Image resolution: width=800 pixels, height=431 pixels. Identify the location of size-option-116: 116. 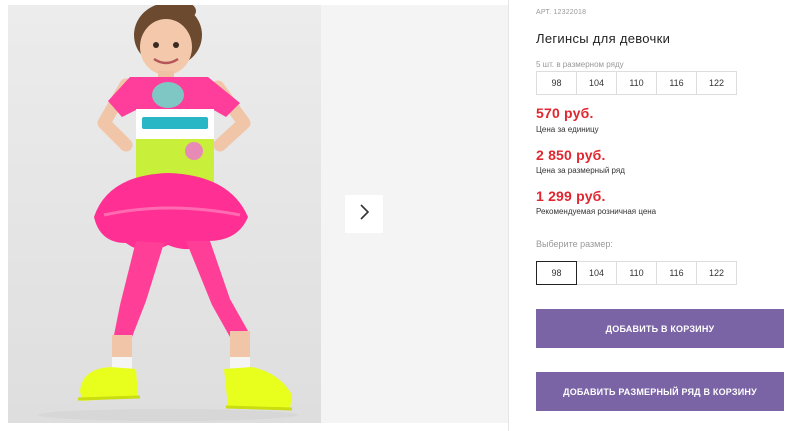
(676, 273).